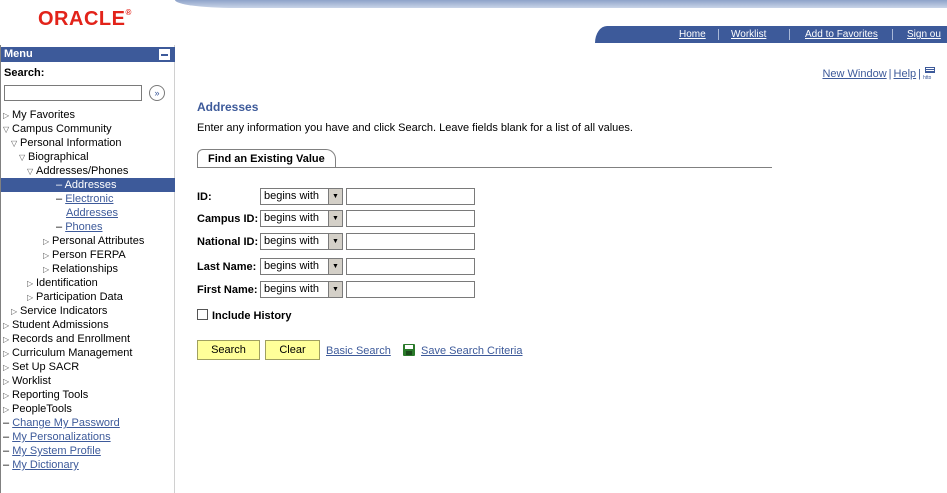 This screenshot has width=947, height=493. Describe the element at coordinates (266, 158) in the screenshot. I see `tab-find-existing-value: Find an Existing Value` at that location.